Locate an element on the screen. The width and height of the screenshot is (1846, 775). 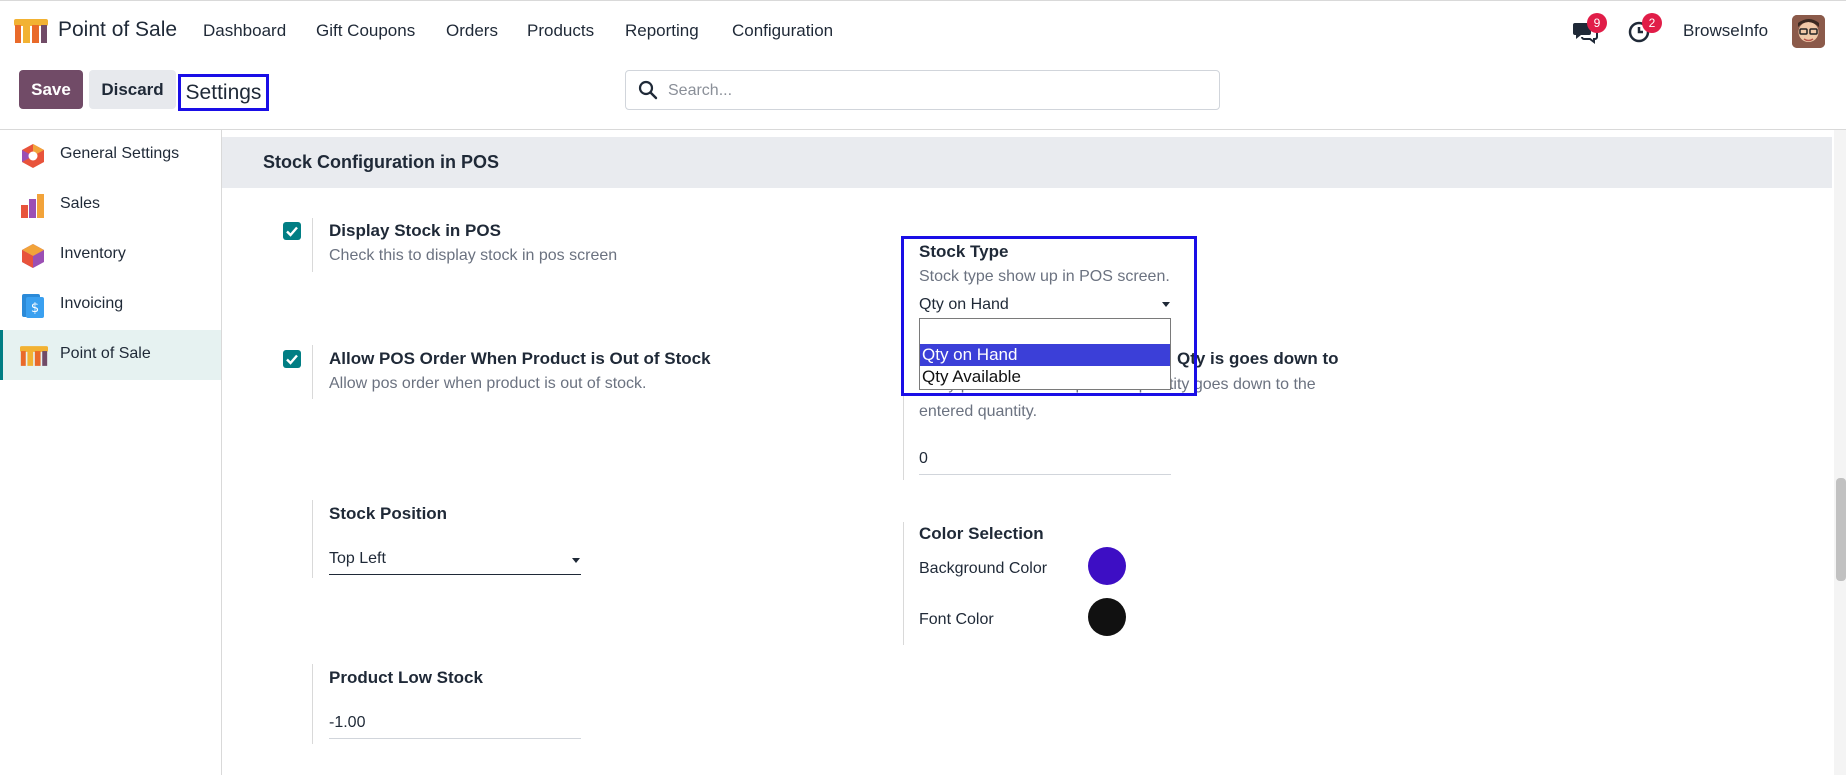
activity-clock-icon: 2 is located at coordinates (1645, 28).